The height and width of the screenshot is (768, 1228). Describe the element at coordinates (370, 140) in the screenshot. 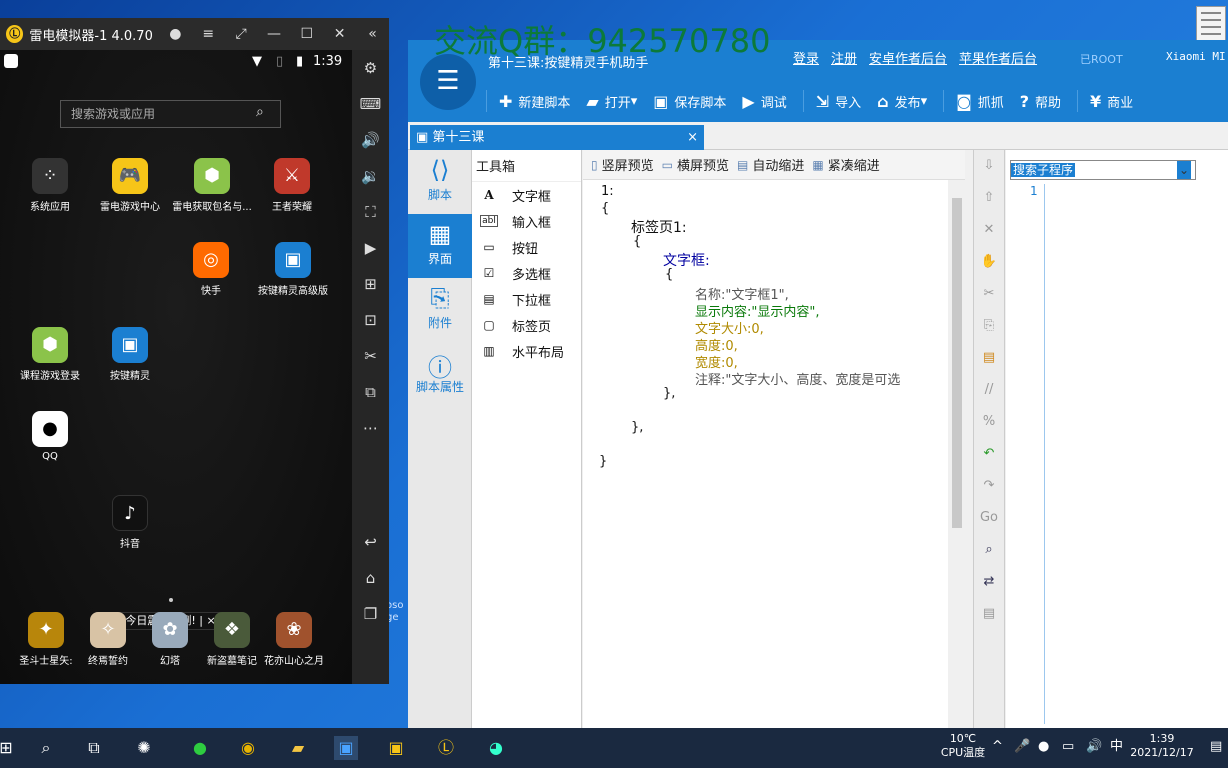

I see `volume-up-icon: 🔊` at that location.